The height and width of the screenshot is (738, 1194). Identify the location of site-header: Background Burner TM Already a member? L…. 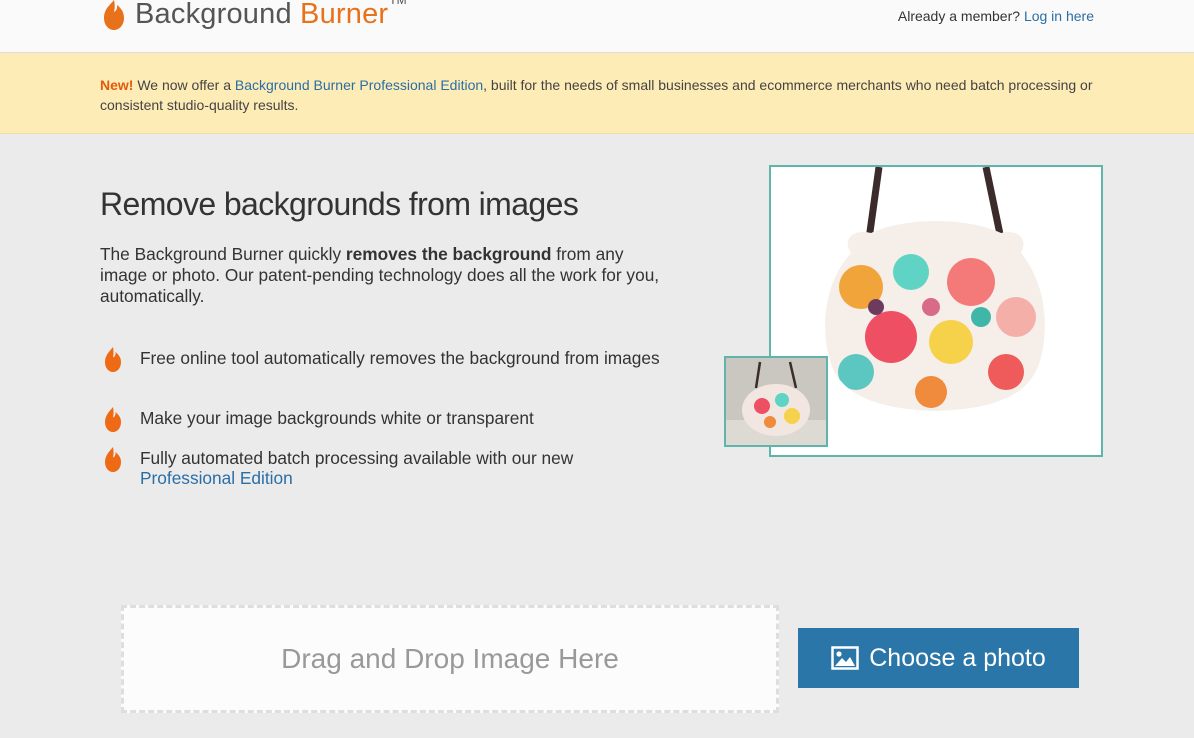
(597, 26).